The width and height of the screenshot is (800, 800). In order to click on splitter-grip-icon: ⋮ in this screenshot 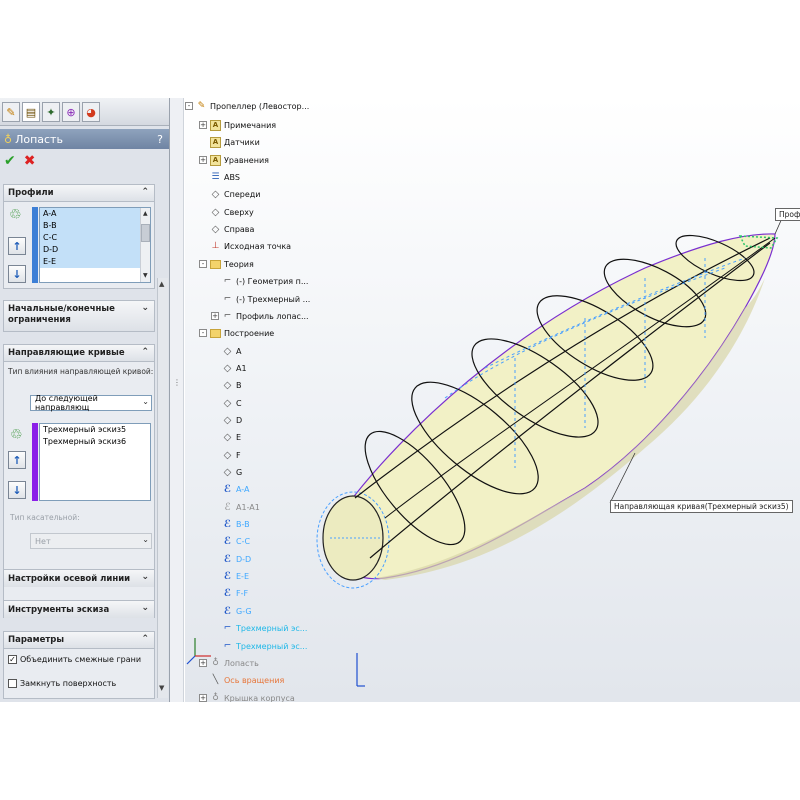, I will do `click(177, 382)`.